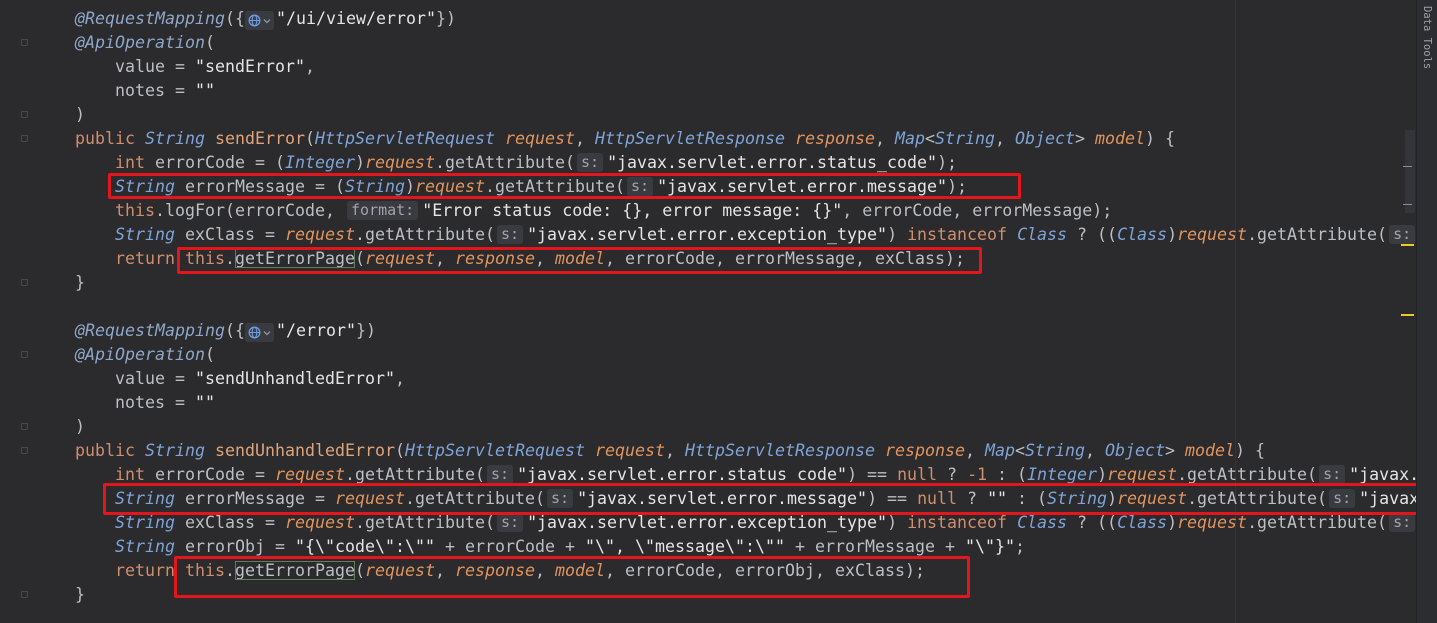  Describe the element at coordinates (745, 403) in the screenshot. I see `code-line: notes = ""` at that location.